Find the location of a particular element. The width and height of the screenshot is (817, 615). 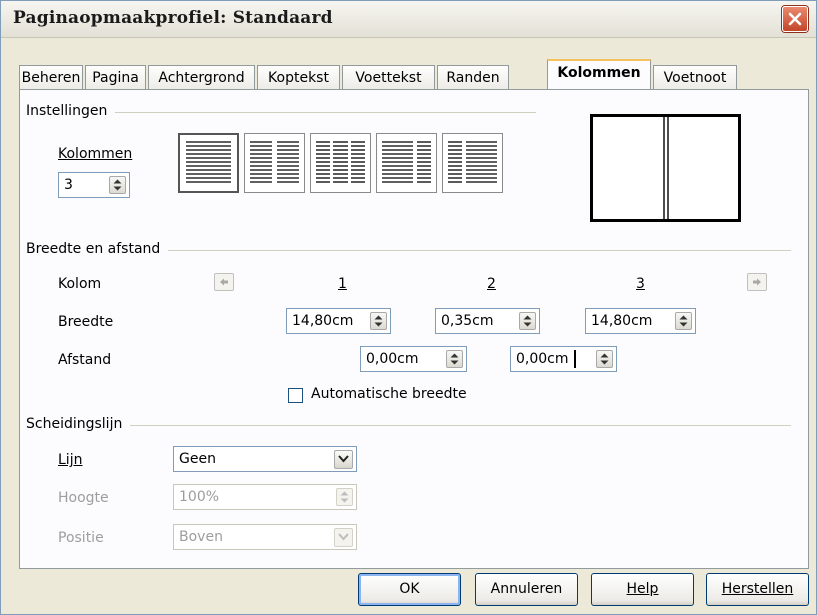

lijn-value: Geen is located at coordinates (197, 459).